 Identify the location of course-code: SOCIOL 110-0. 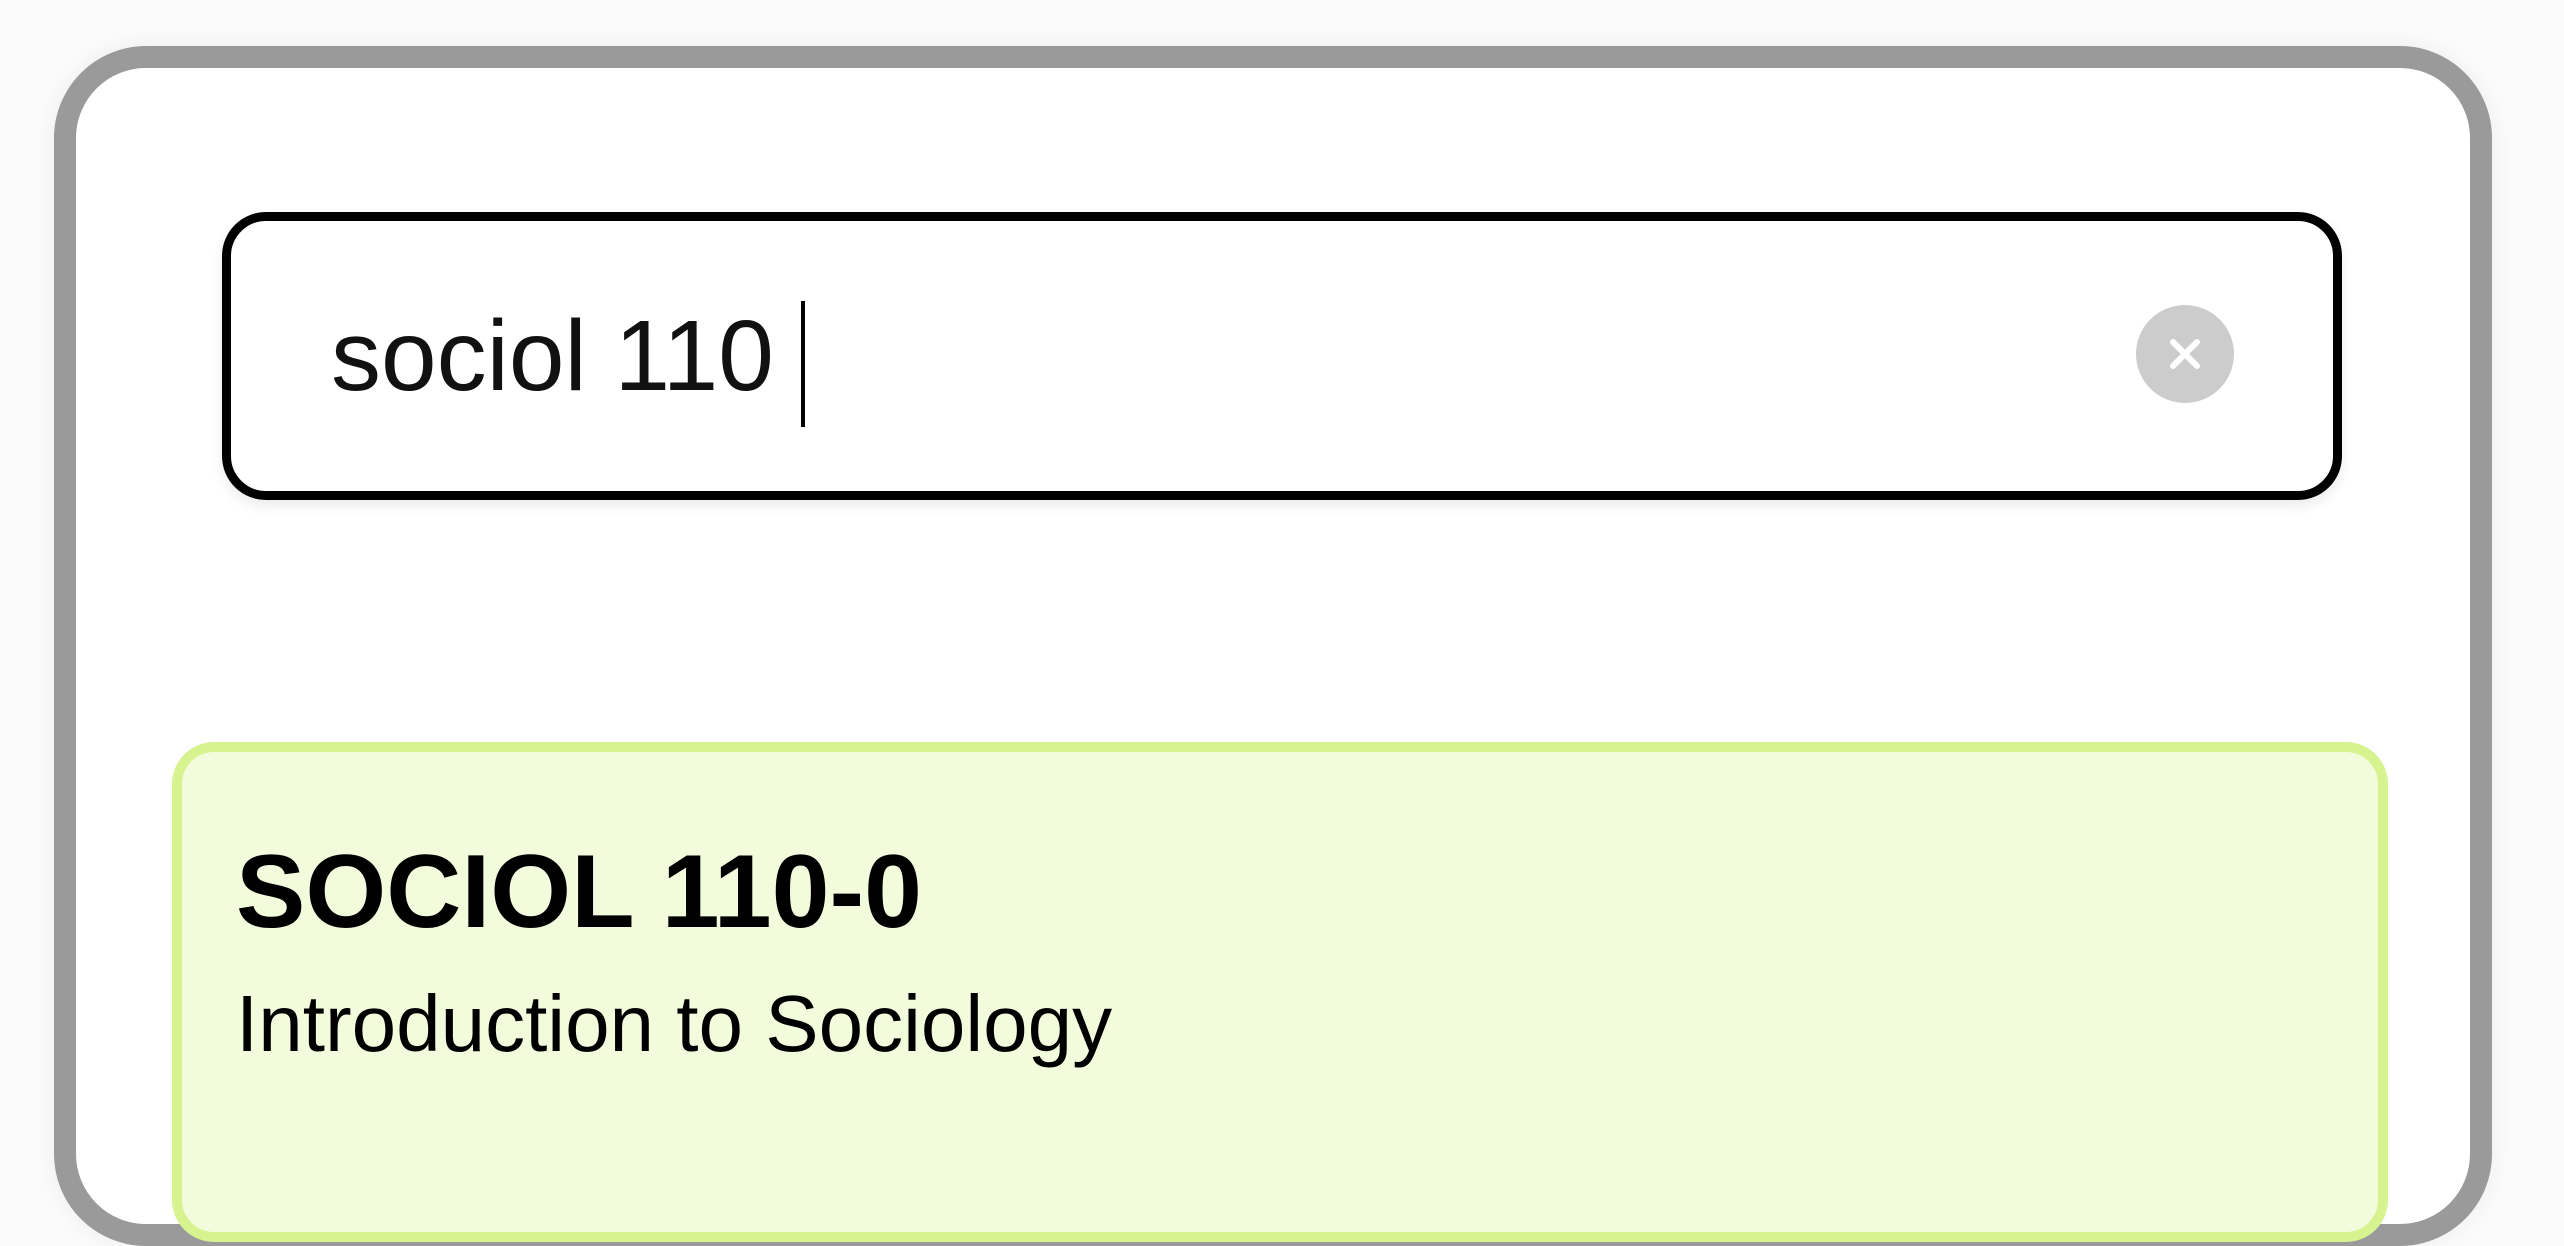
(579, 892).